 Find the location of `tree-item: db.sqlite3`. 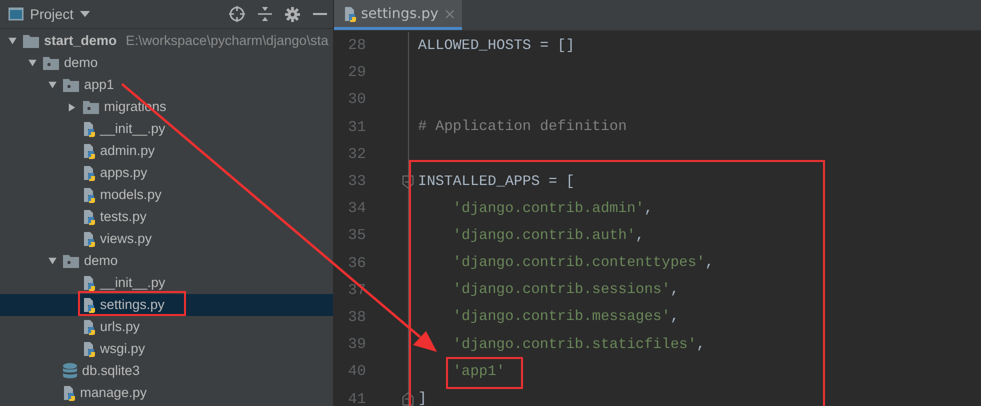

tree-item: db.sqlite3 is located at coordinates (166, 371).